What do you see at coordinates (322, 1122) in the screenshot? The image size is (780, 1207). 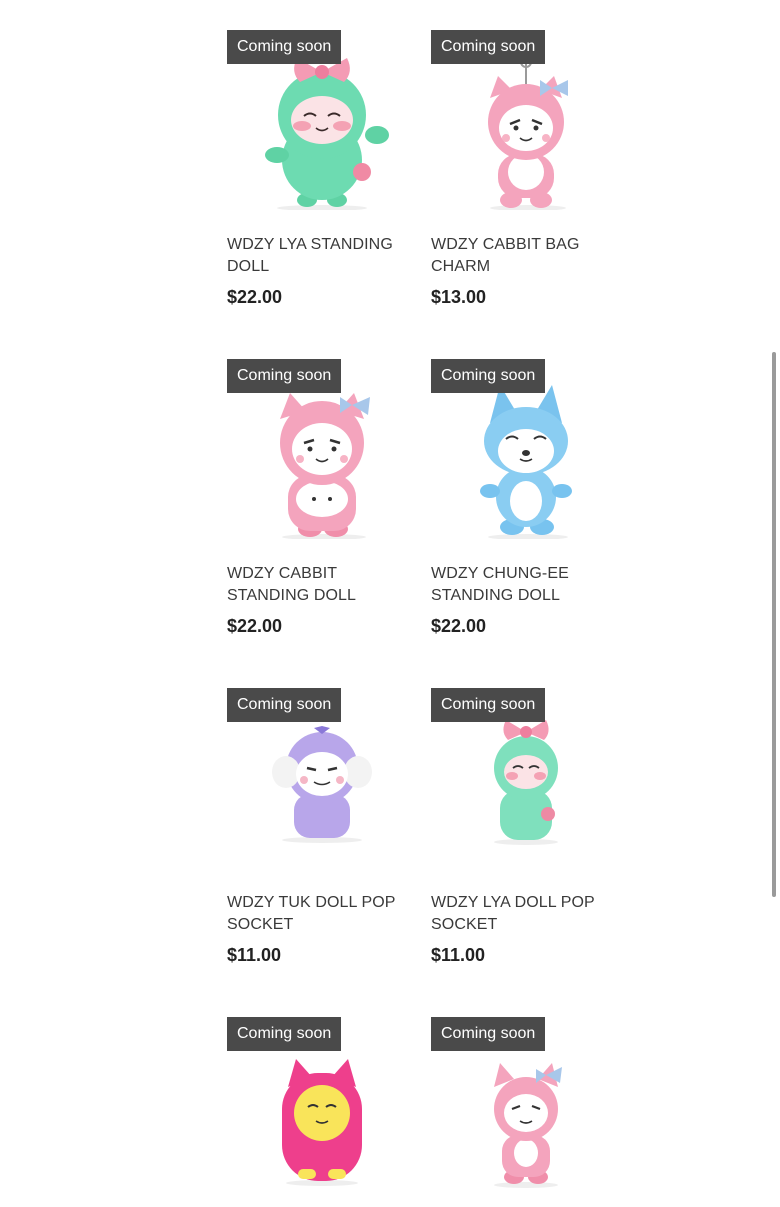 I see `yellow-cat-pink-costume-plush-icon` at bounding box center [322, 1122].